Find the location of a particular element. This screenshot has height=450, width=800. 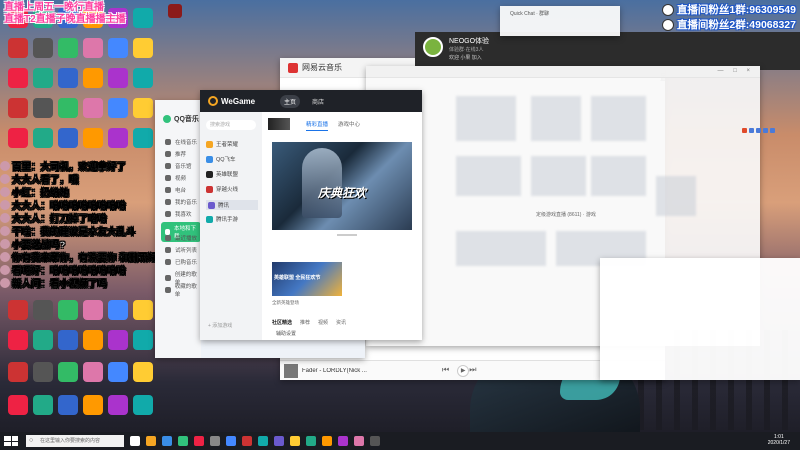

qq-music-sidebar-item: 推荐 is located at coordinates (175, 154).